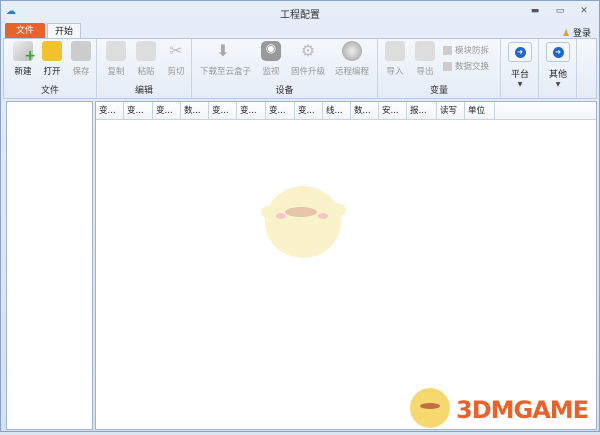 Image resolution: width=600 pixels, height=435 pixels. Describe the element at coordinates (49, 91) in the screenshot. I see `group-file-label: 文件` at that location.